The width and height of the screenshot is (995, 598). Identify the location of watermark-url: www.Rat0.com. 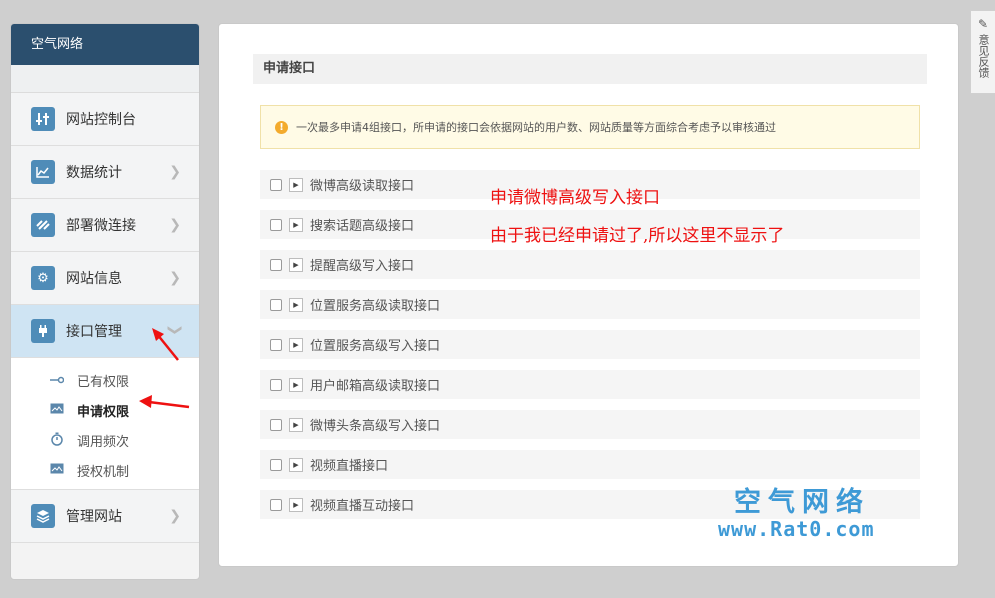
(796, 529).